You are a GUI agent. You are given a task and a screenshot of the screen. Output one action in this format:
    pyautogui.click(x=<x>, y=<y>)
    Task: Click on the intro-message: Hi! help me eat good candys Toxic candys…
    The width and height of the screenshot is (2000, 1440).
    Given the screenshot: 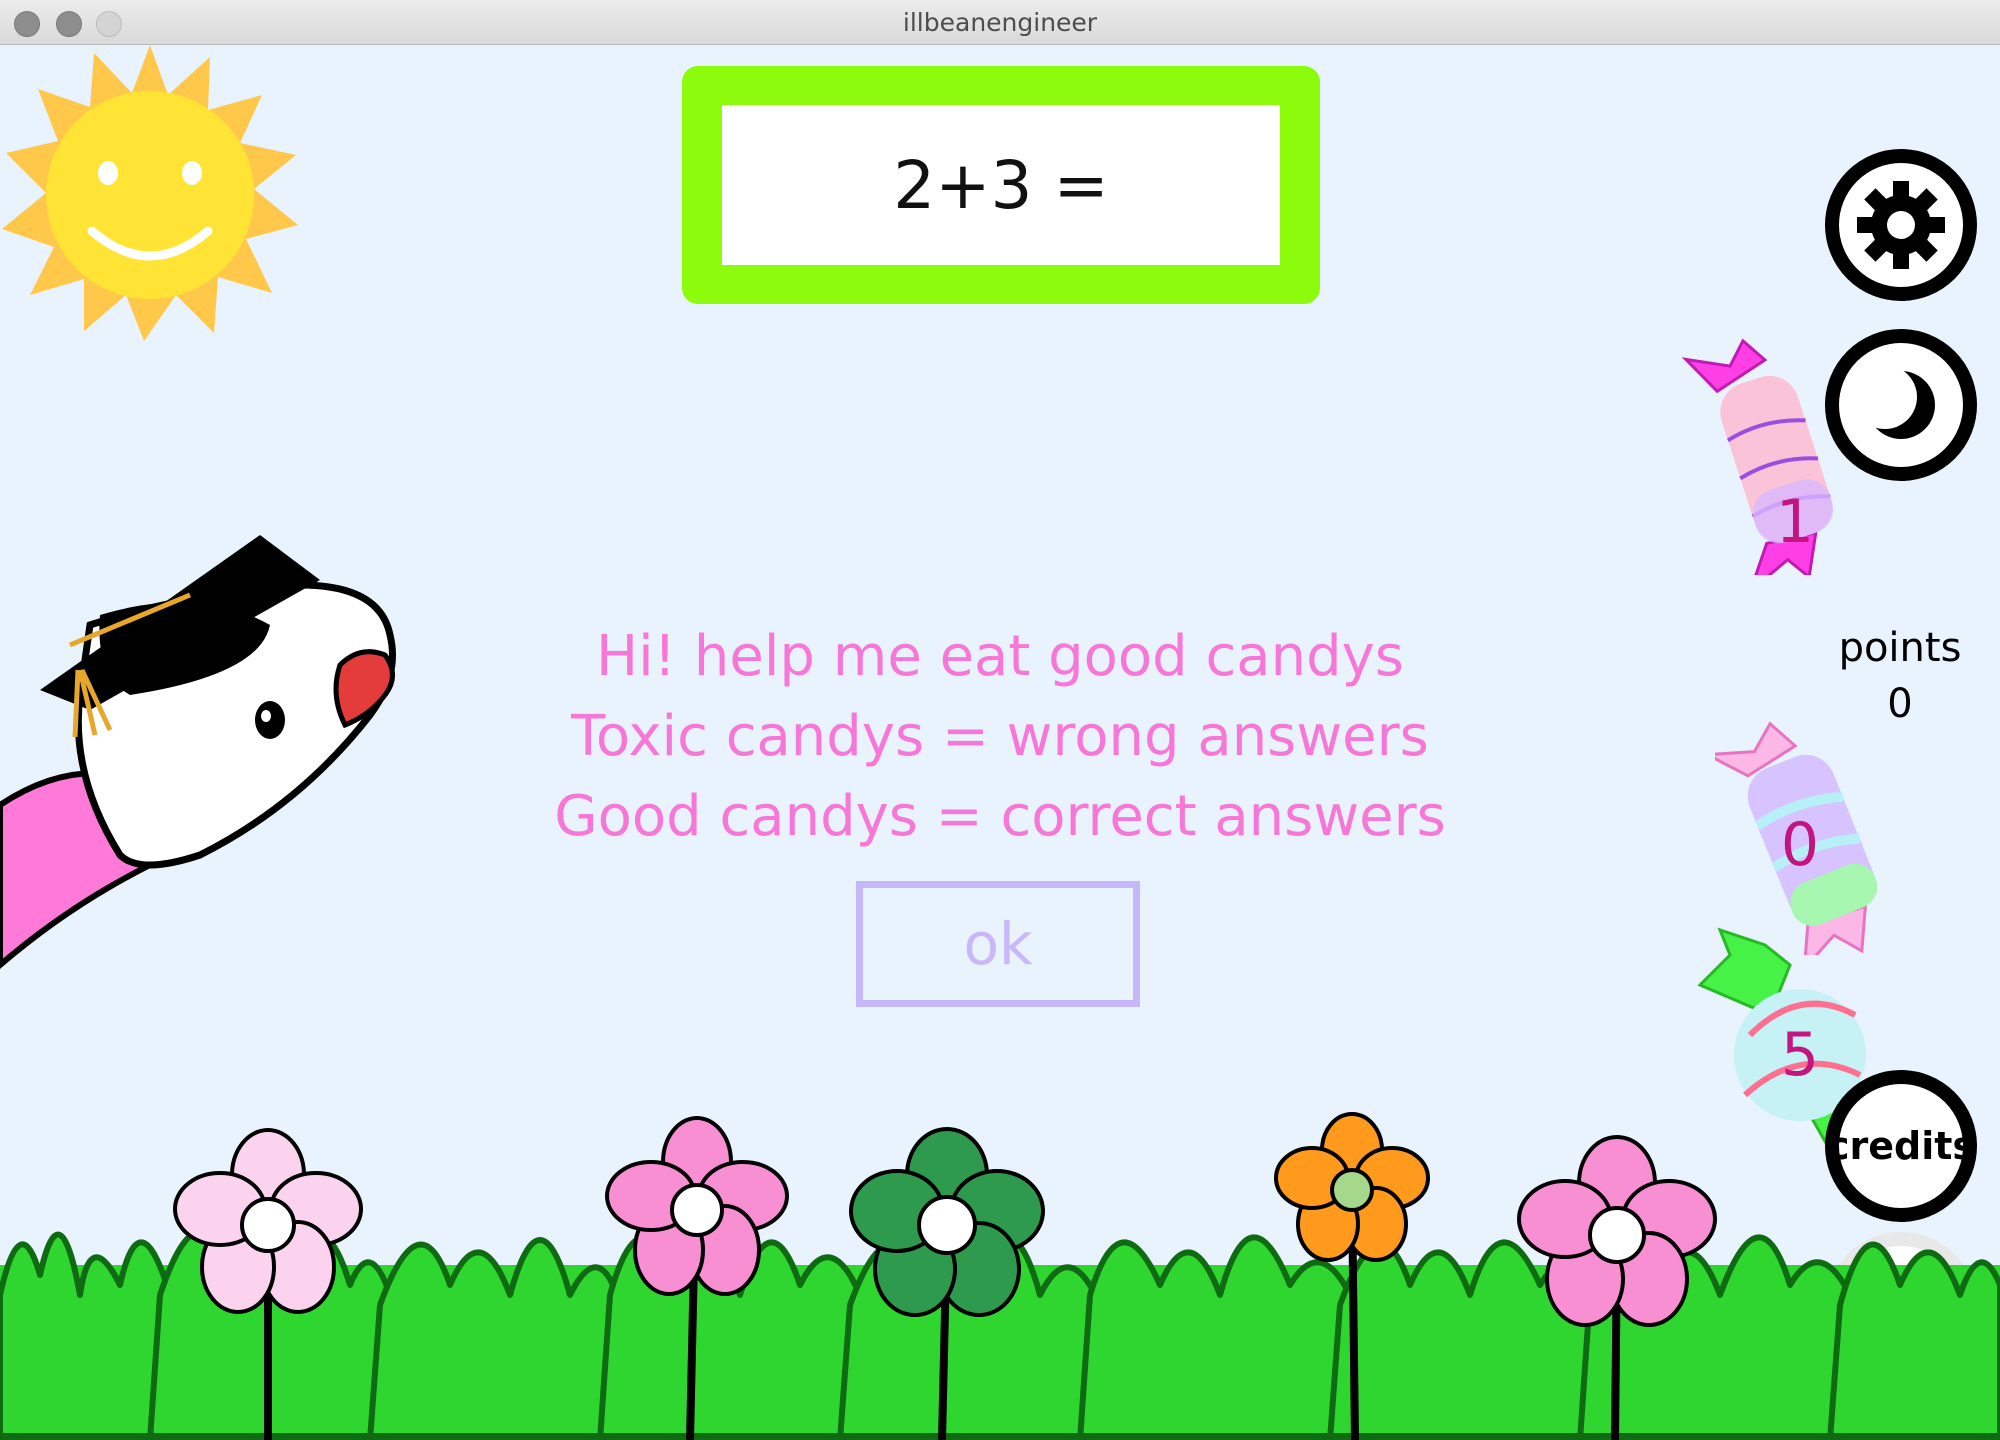 What is the action you would take?
    pyautogui.click(x=1000, y=737)
    